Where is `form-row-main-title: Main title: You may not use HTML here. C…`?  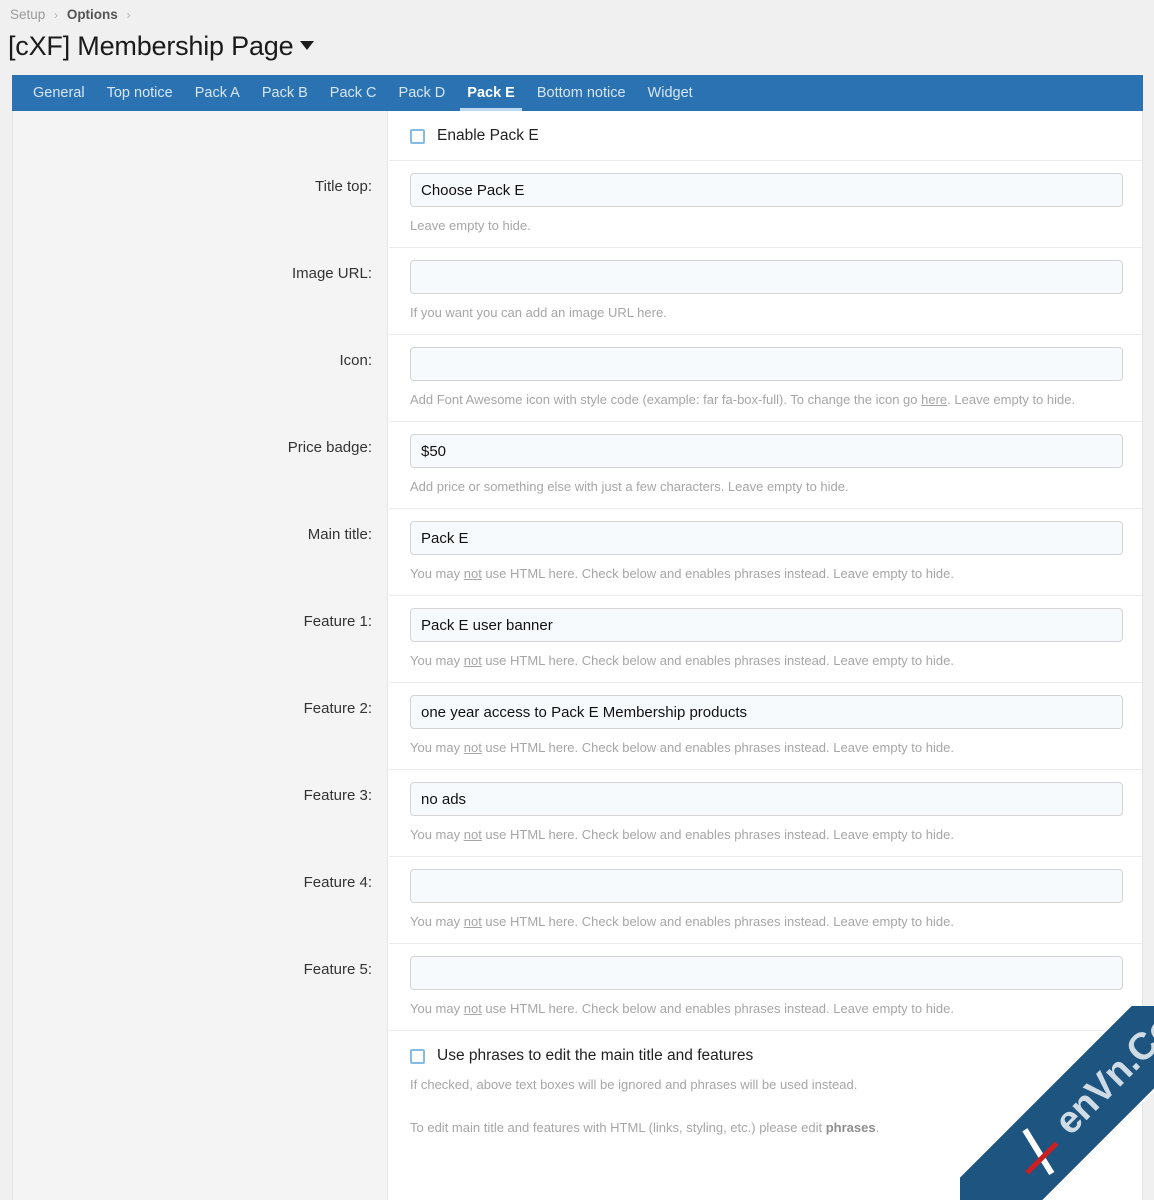
form-row-main-title: Main title: You may not use HTML here. C… is located at coordinates (577, 551).